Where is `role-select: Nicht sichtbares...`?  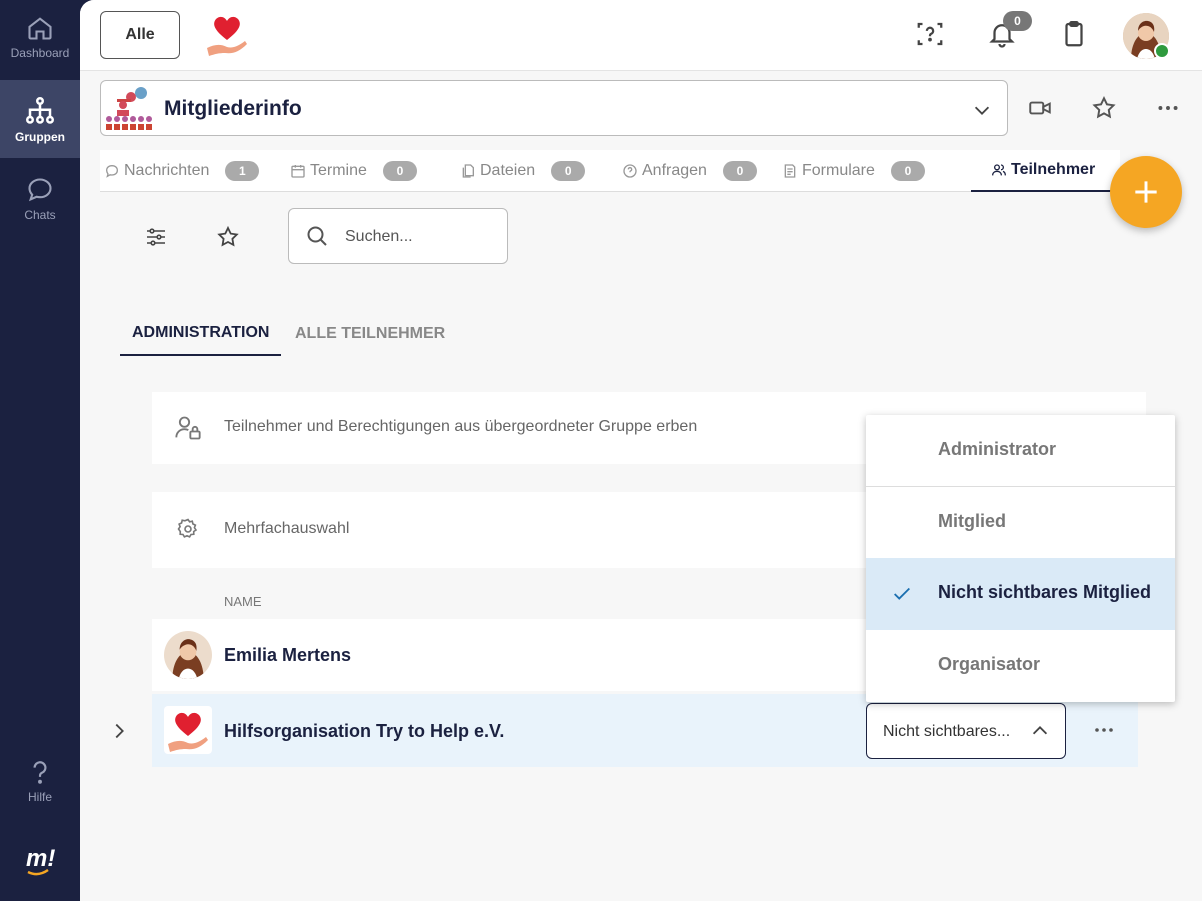 role-select: Nicht sichtbares... is located at coordinates (966, 731).